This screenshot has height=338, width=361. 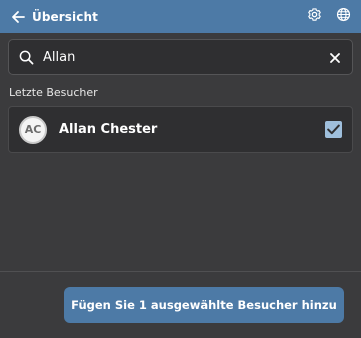 I want to click on language-button, so click(x=343, y=16).